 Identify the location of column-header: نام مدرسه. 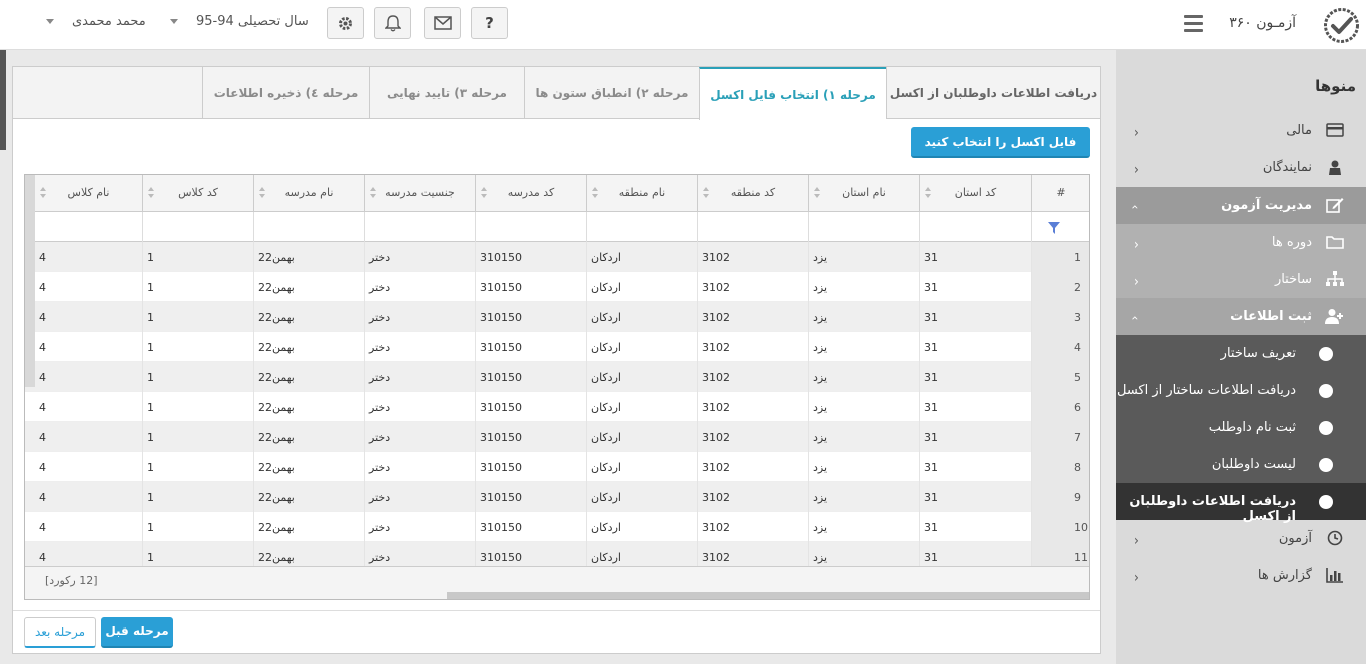
(309, 193).